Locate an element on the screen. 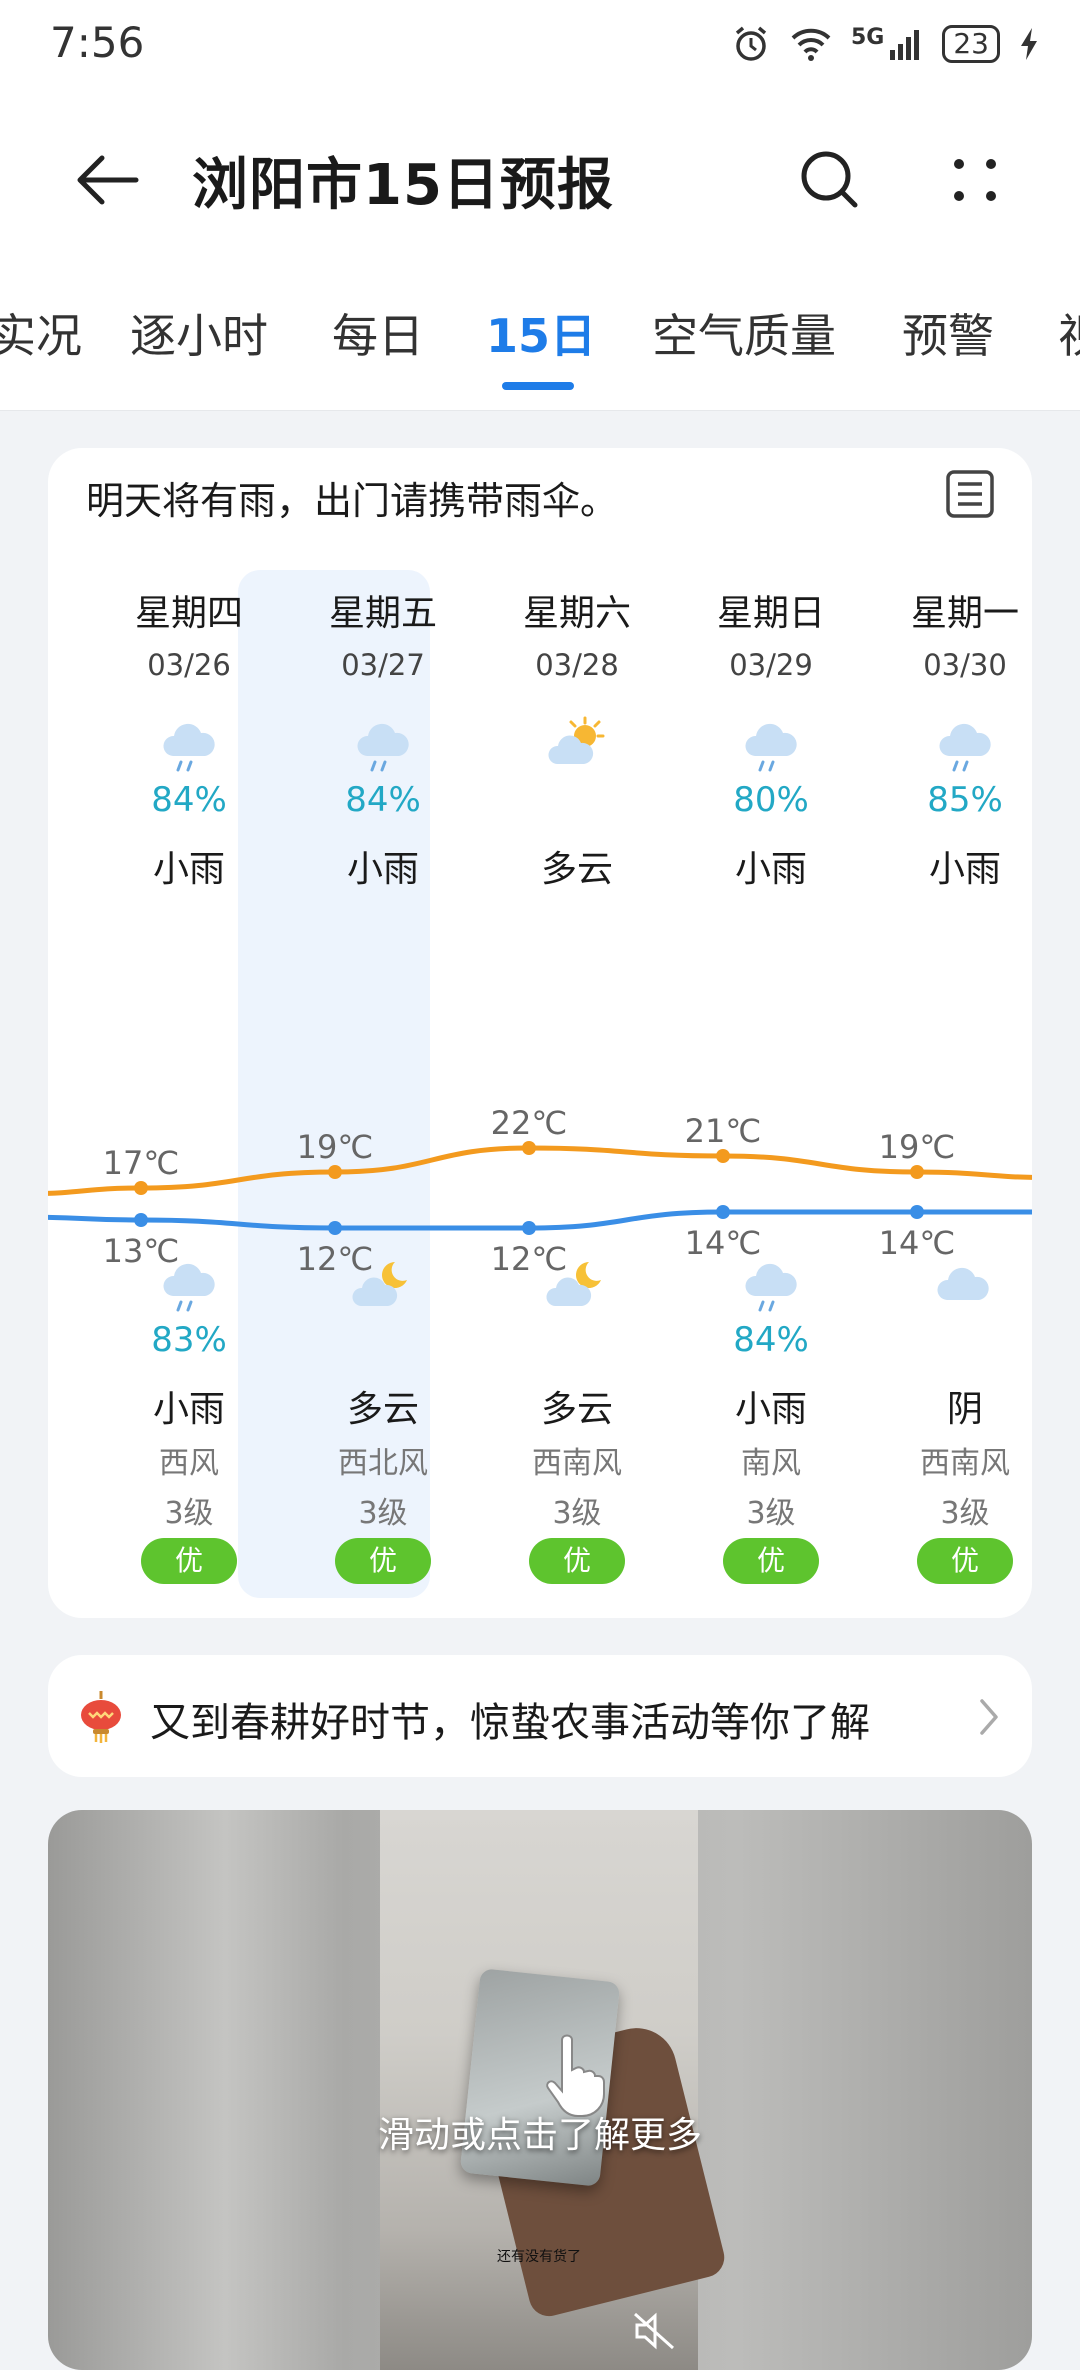 The width and height of the screenshot is (1080, 2370). ad-video-frame: 还有没有货了 is located at coordinates (554, 2090).